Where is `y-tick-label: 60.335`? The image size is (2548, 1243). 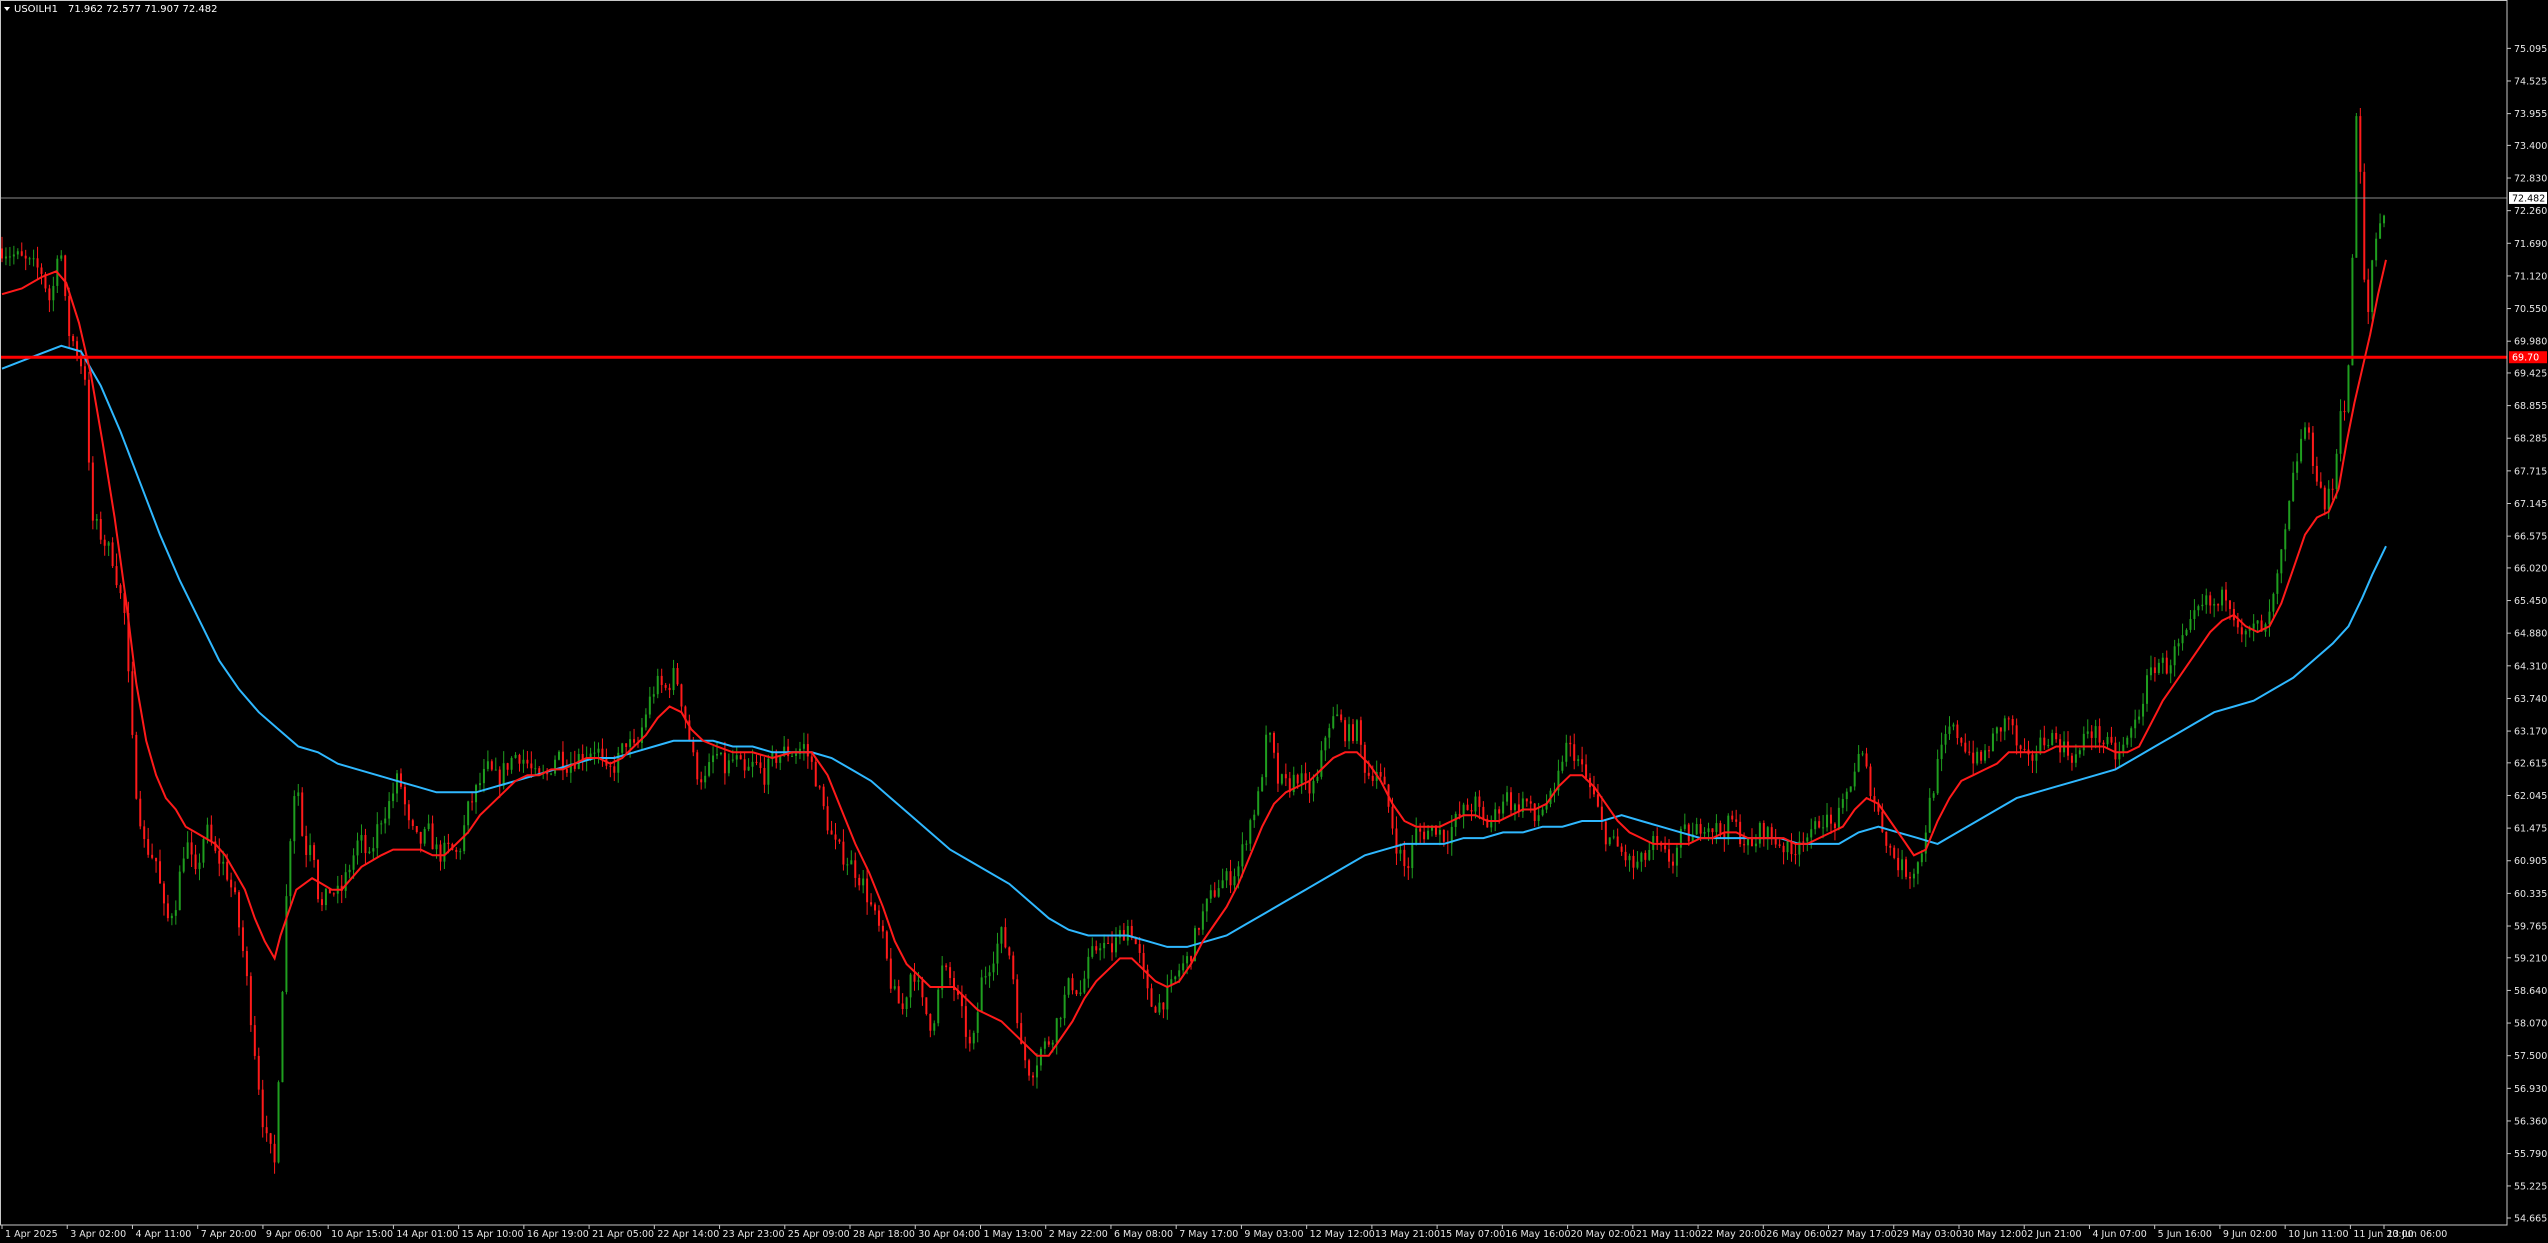 y-tick-label: 60.335 is located at coordinates (2530, 894).